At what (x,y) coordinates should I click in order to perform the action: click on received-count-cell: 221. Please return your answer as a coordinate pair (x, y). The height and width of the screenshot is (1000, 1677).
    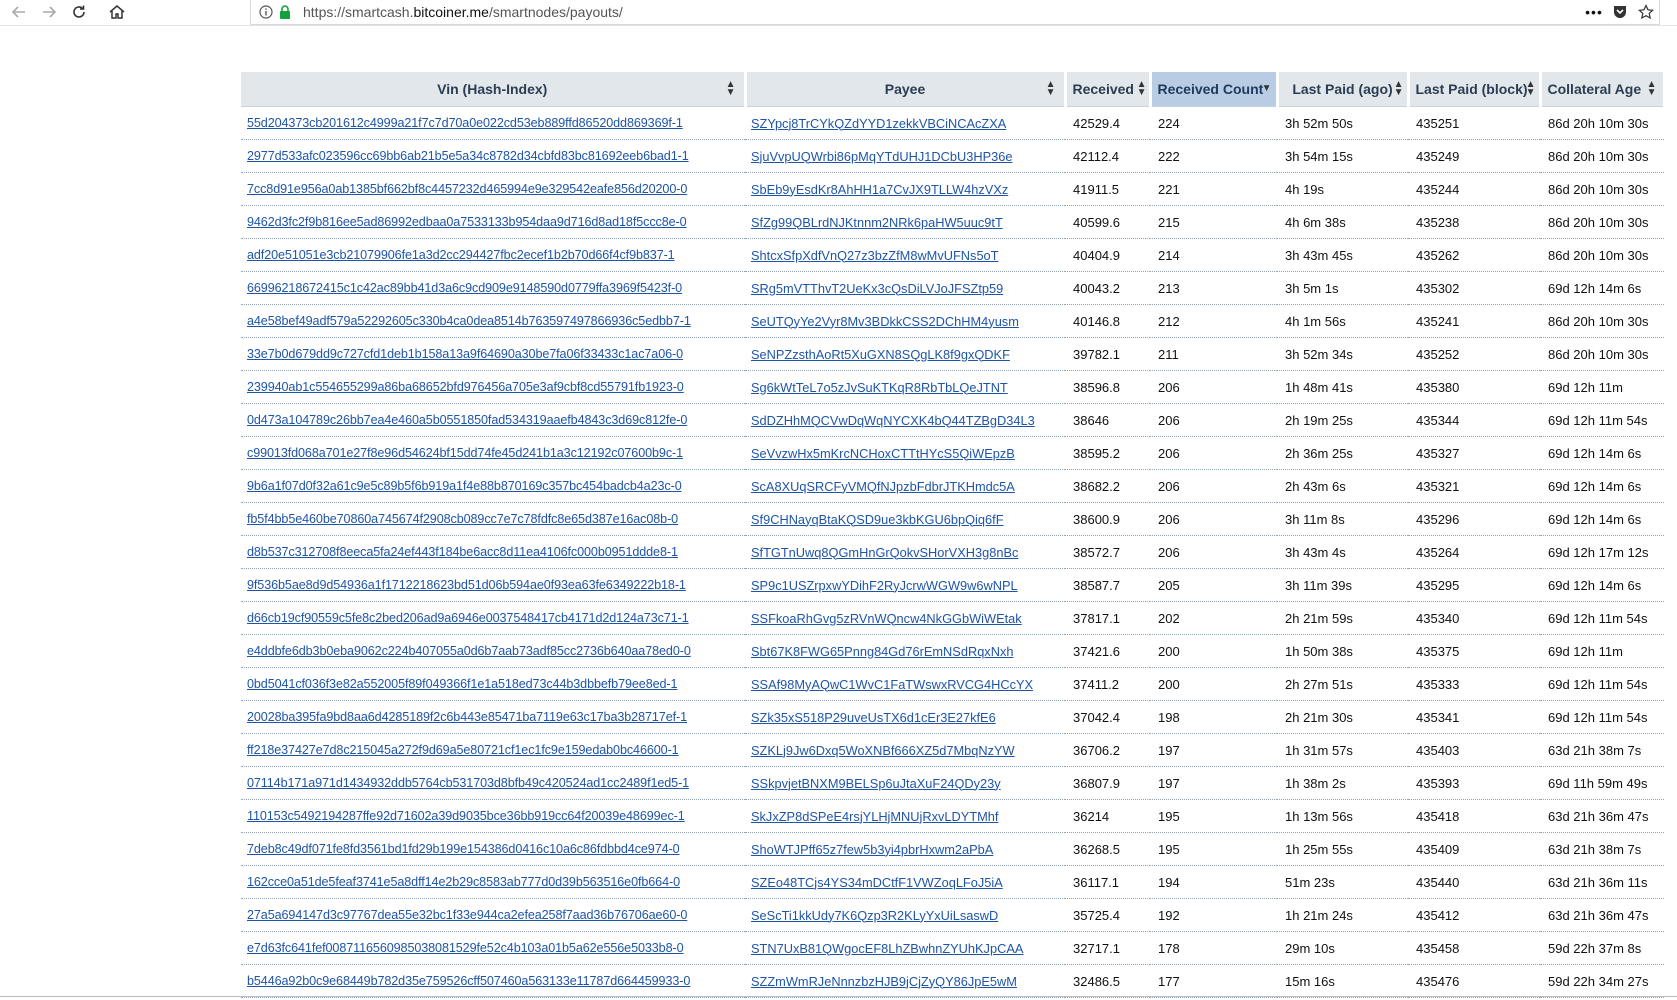
    Looking at the image, I should click on (1213, 189).